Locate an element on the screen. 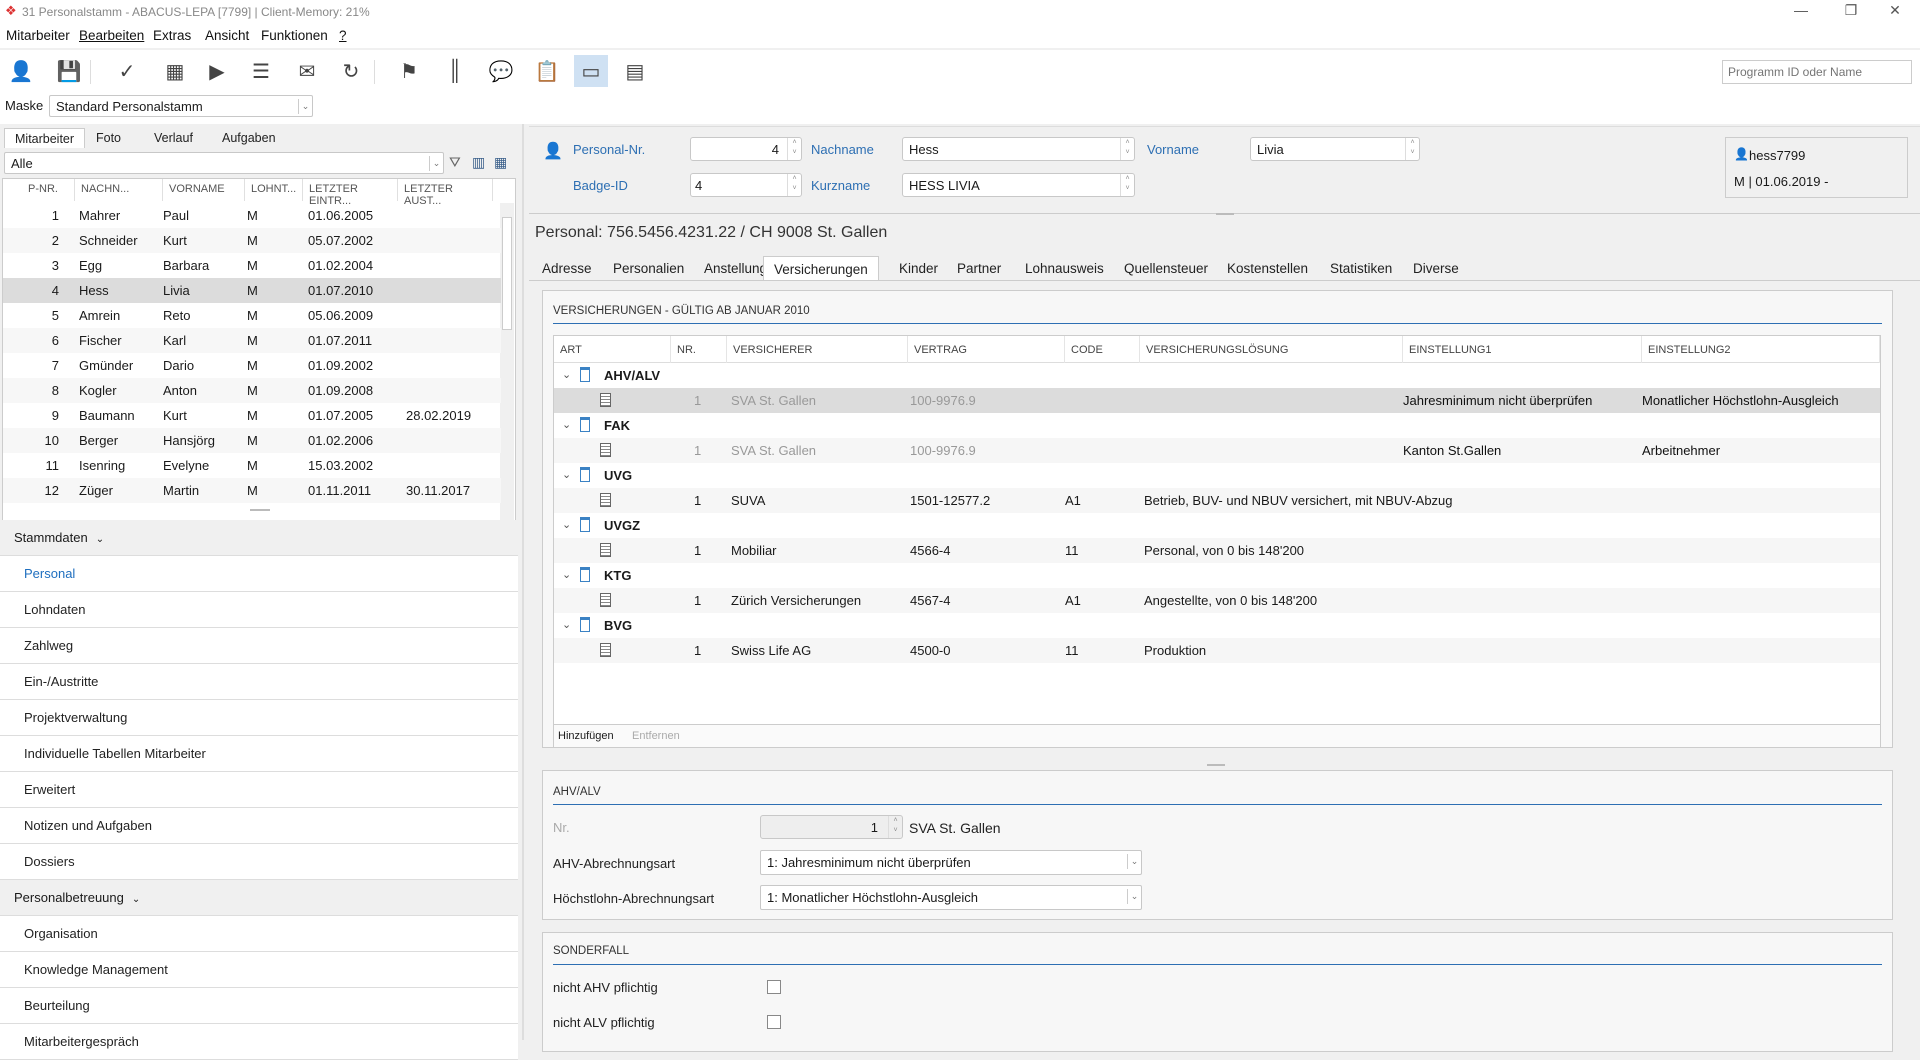  table-row: 3 Egg Barbara M 01.02.2004 is located at coordinates (252, 265).